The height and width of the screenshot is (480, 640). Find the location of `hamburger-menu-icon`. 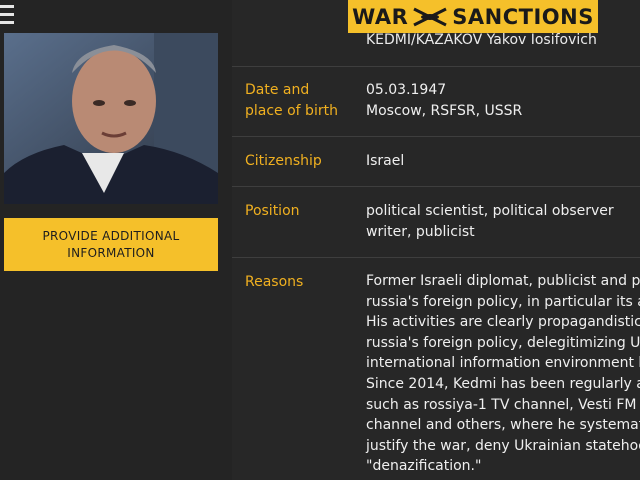

hamburger-menu-icon is located at coordinates (7, 16).